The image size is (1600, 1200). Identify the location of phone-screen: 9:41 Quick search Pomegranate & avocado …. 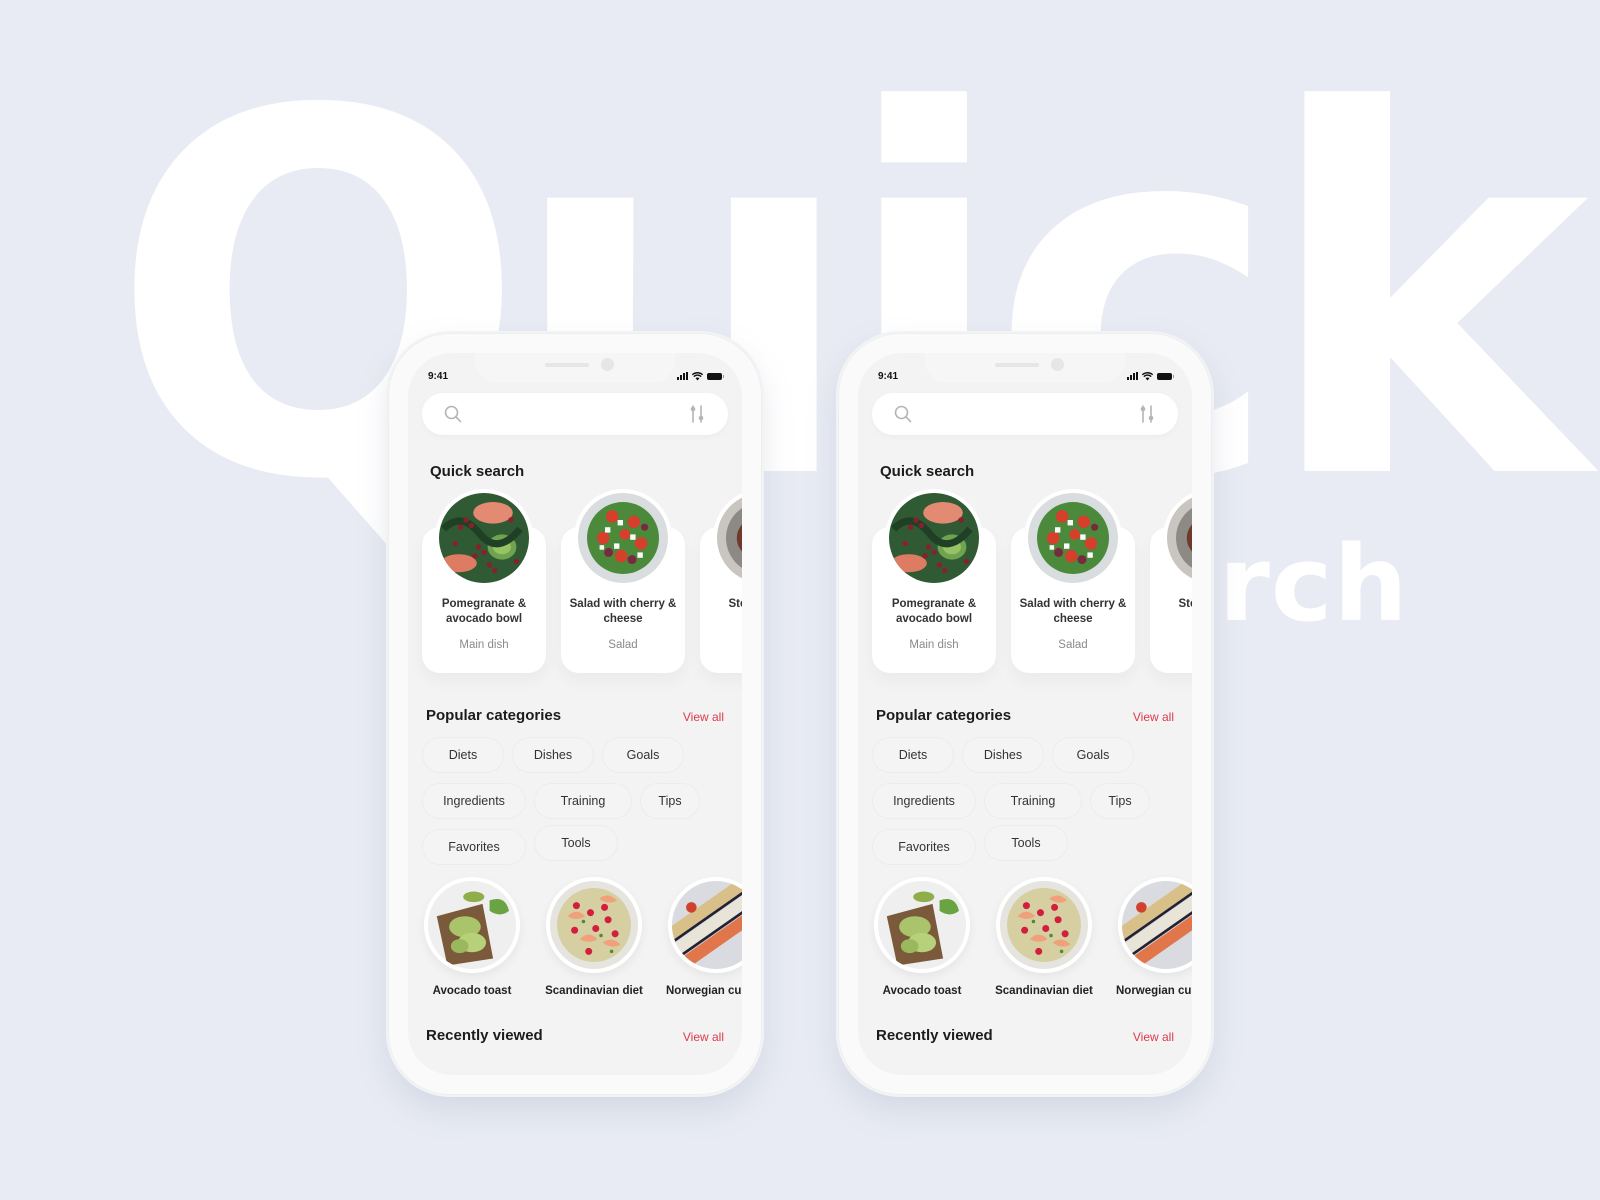
(575, 714).